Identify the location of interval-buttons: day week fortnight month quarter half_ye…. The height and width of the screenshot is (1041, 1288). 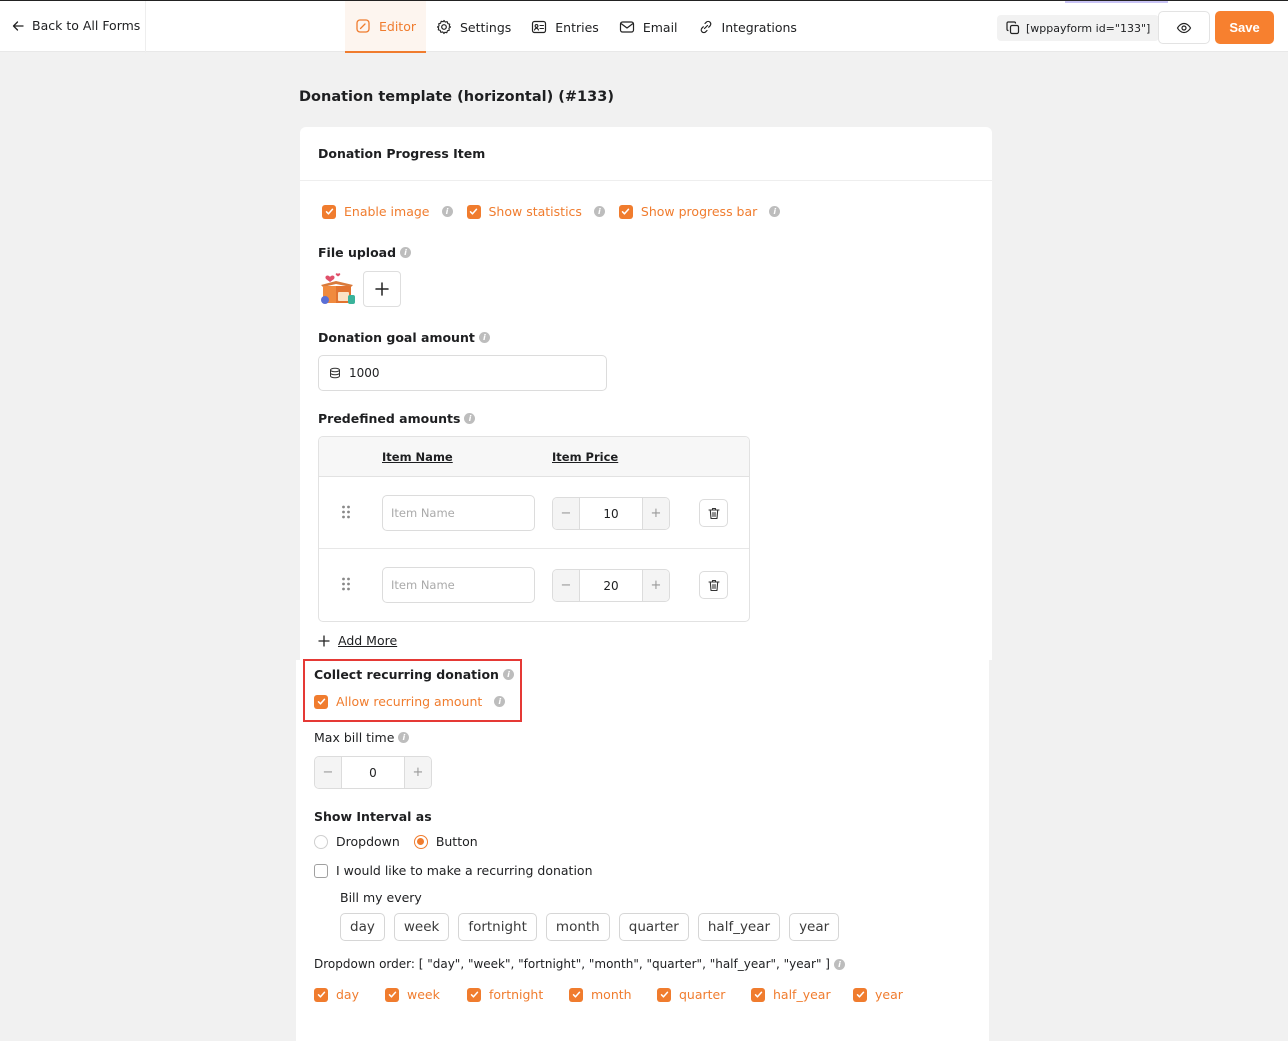
(590, 927).